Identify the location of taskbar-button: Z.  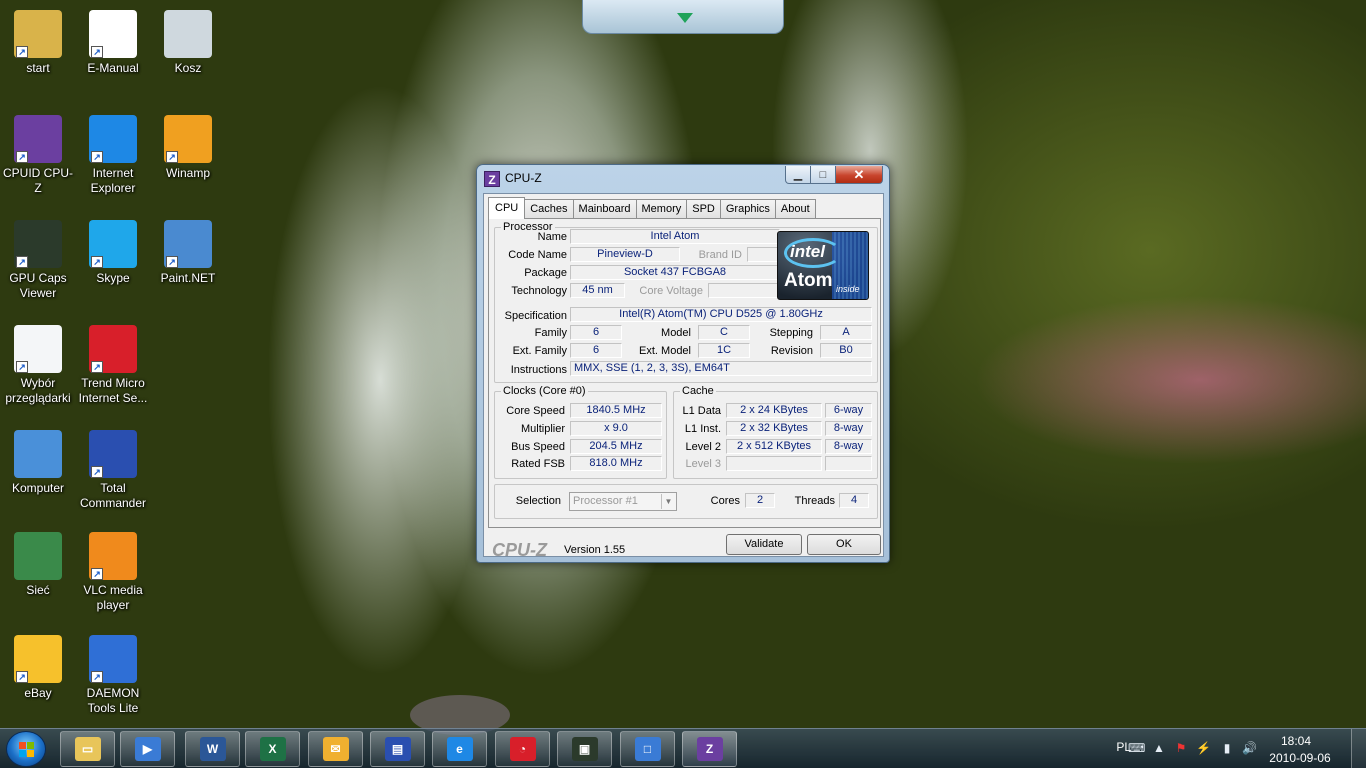
(709, 749).